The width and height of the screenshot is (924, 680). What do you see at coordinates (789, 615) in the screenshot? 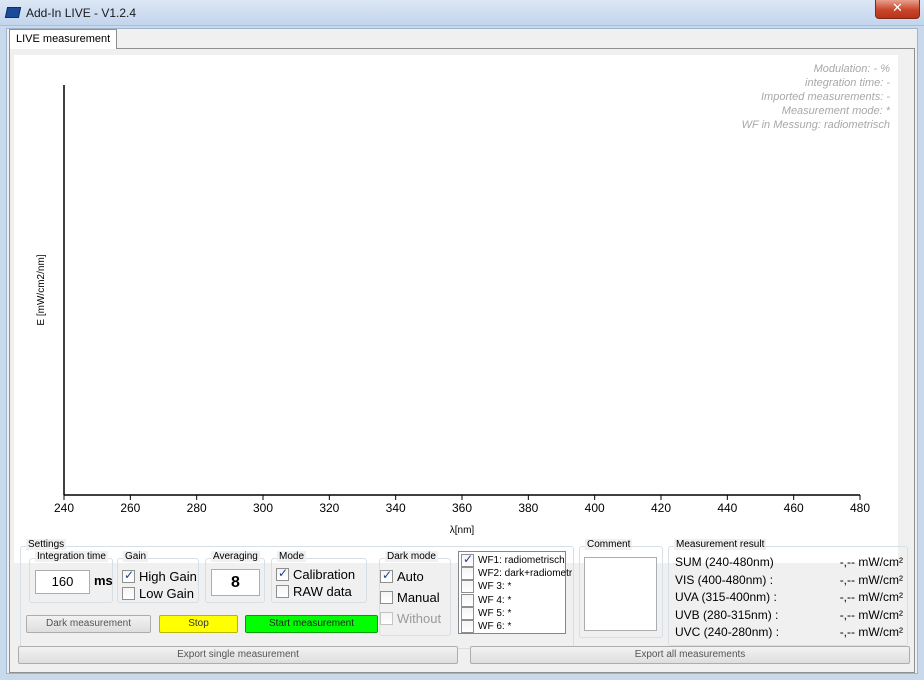
I see `result-row: UVB (280-315nm) : -,-- mW/cm²` at bounding box center [789, 615].